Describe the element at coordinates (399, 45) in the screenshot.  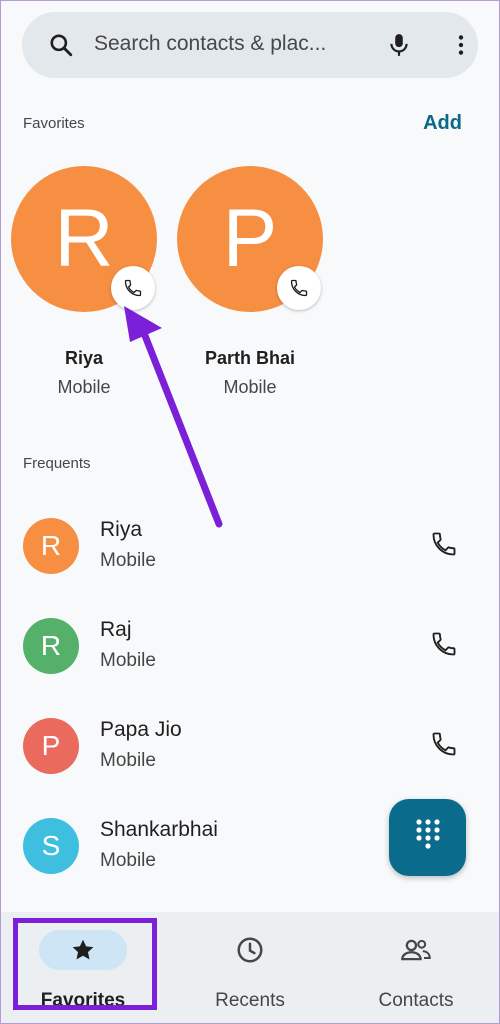
I see `microphone-icon` at that location.